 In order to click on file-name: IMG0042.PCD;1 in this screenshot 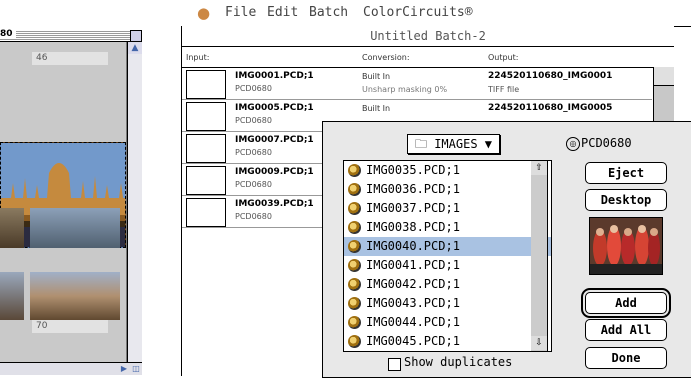, I will do `click(413, 284)`.